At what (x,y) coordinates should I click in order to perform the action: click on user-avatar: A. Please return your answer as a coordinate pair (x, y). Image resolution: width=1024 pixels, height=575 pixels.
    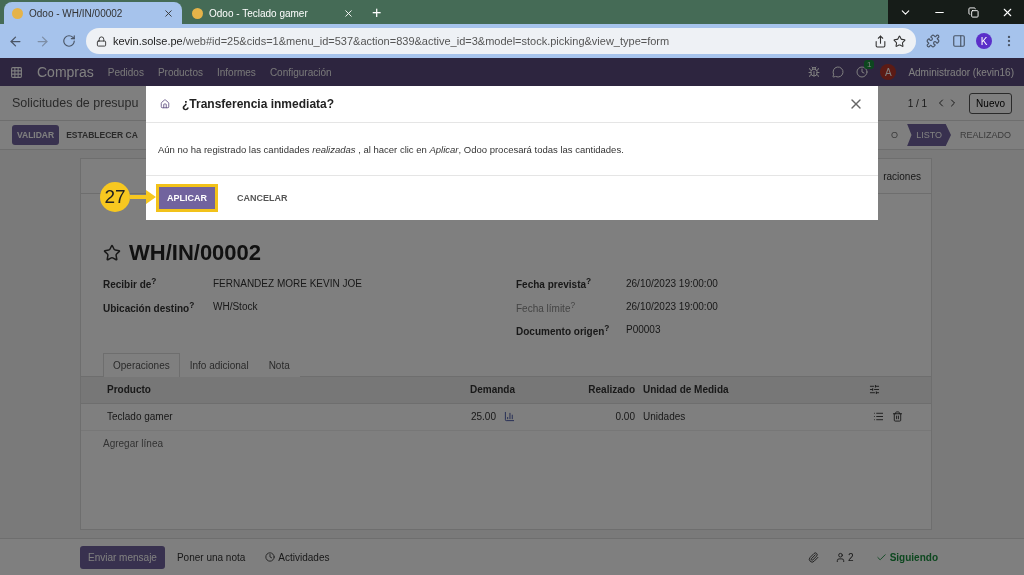
    Looking at the image, I should click on (888, 72).